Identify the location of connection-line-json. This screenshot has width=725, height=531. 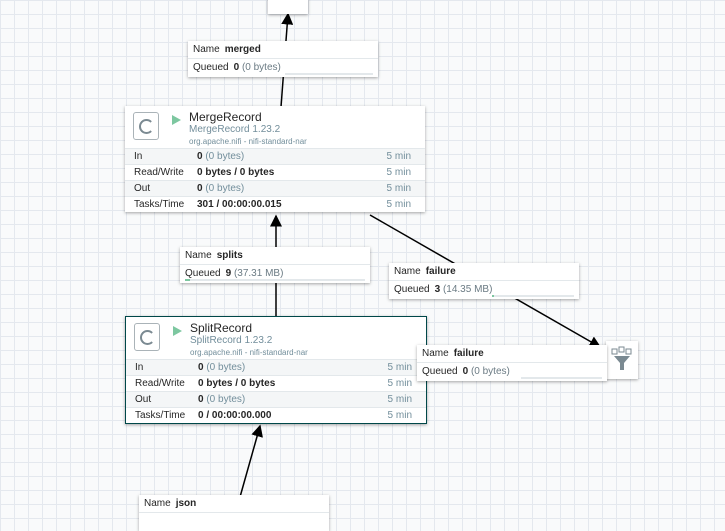
(251, 461).